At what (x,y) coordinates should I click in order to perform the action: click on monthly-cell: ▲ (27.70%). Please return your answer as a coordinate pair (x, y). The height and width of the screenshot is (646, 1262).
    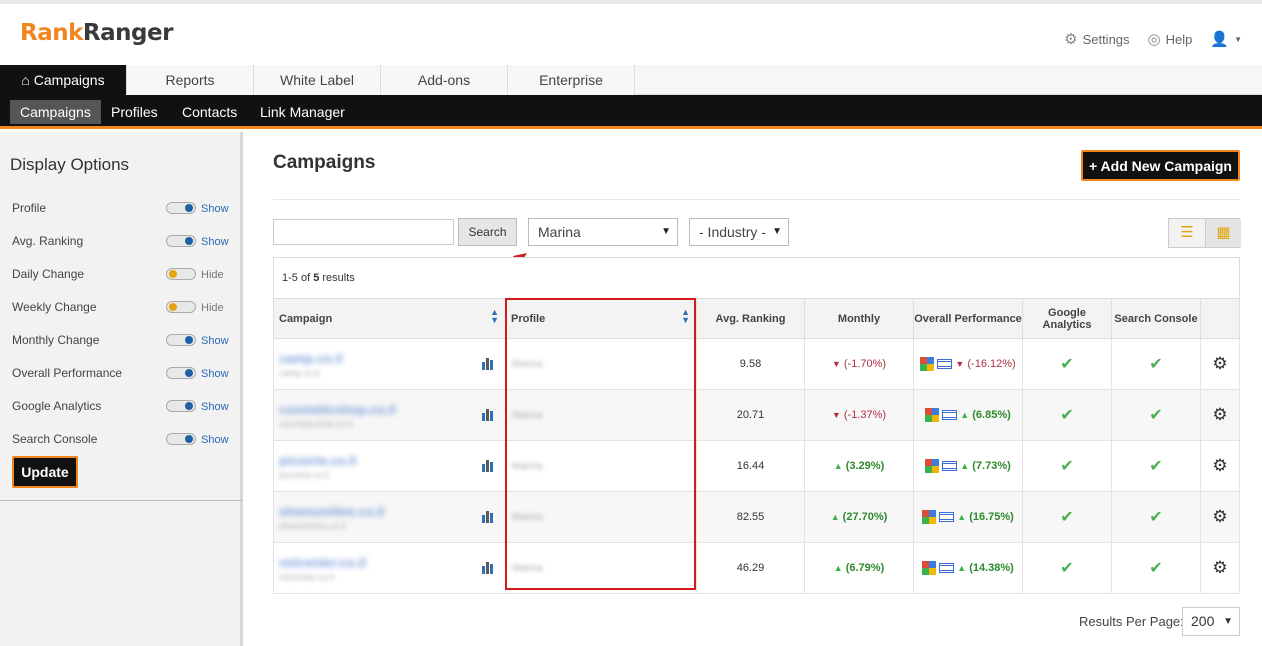
    Looking at the image, I should click on (859, 517).